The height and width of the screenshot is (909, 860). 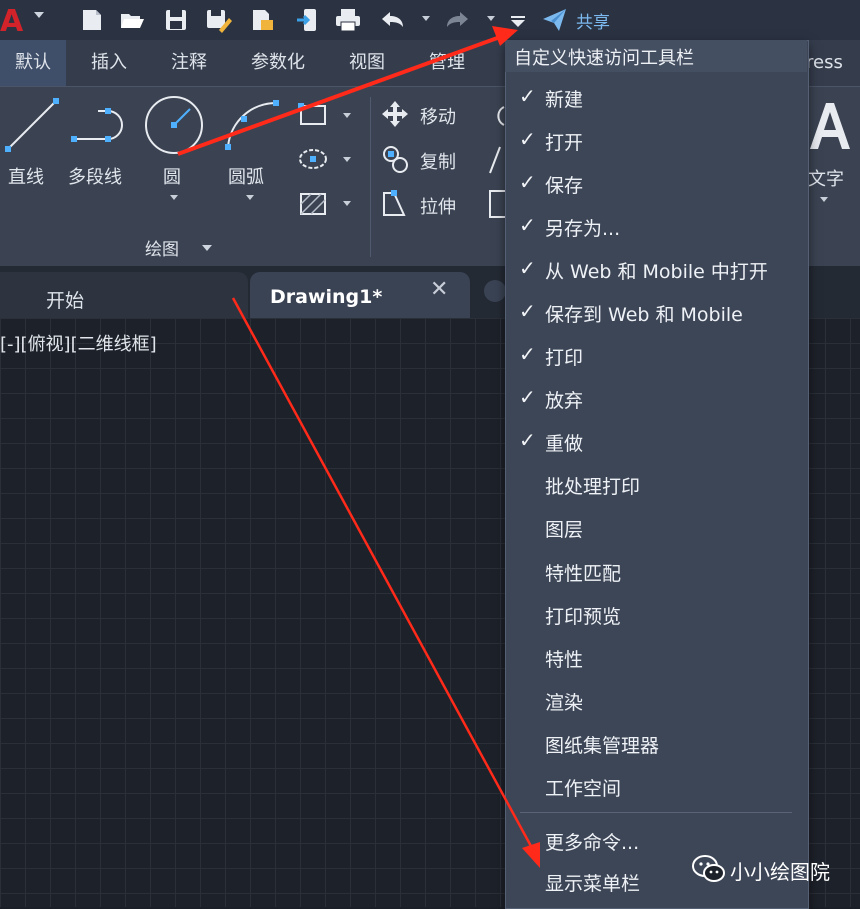 What do you see at coordinates (367, 63) in the screenshot?
I see `tab-view: 视图` at bounding box center [367, 63].